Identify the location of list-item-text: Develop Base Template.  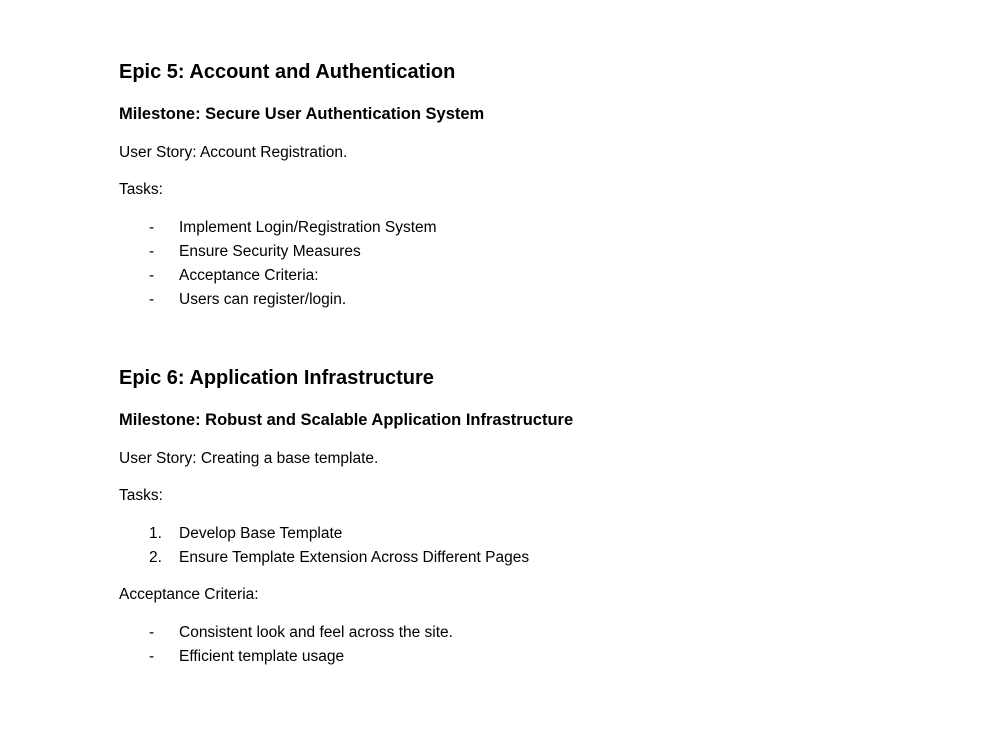
(261, 533).